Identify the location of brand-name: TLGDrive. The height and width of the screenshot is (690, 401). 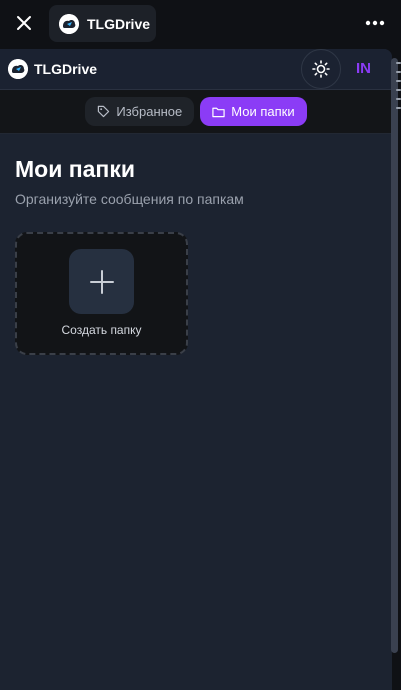
(66, 69).